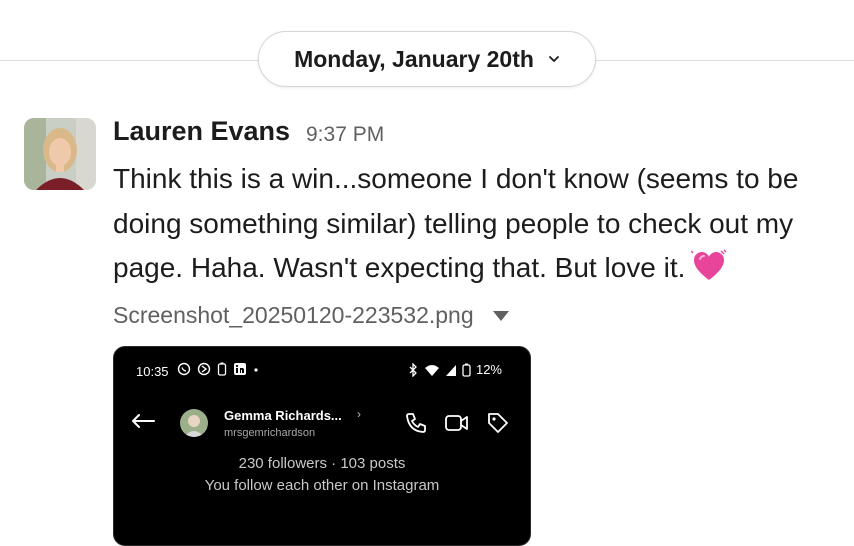  I want to click on whatsapp-icon, so click(184, 369).